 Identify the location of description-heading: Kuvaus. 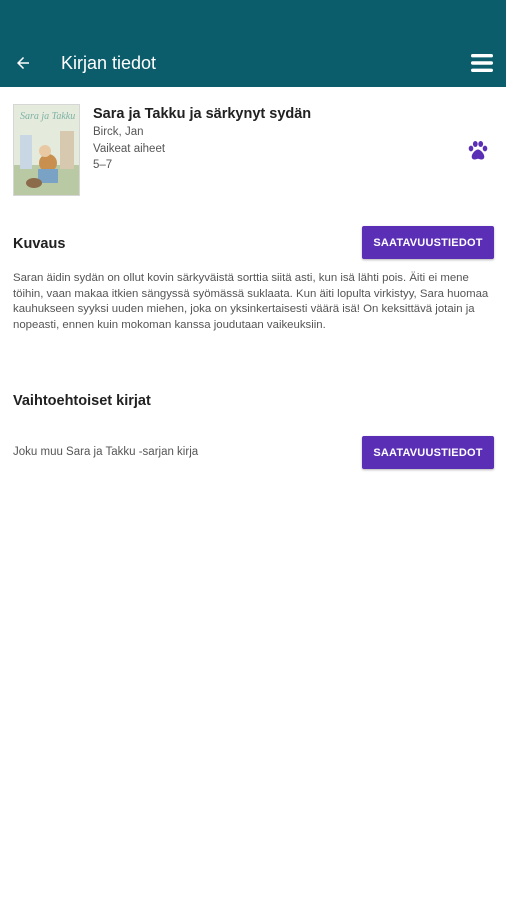
(39, 244).